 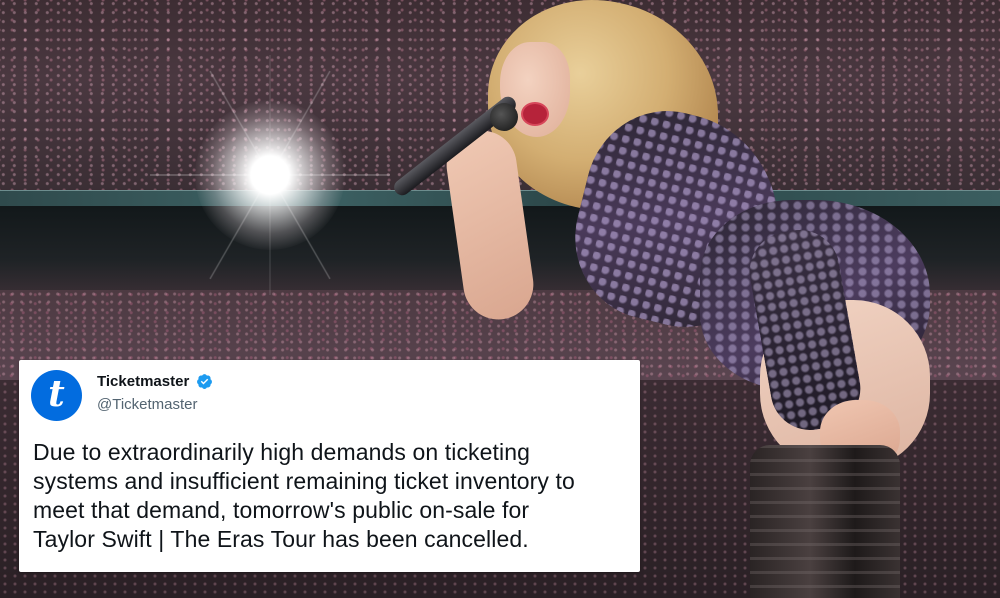 I want to click on ticketmaster-avatar: t, so click(x=56, y=395).